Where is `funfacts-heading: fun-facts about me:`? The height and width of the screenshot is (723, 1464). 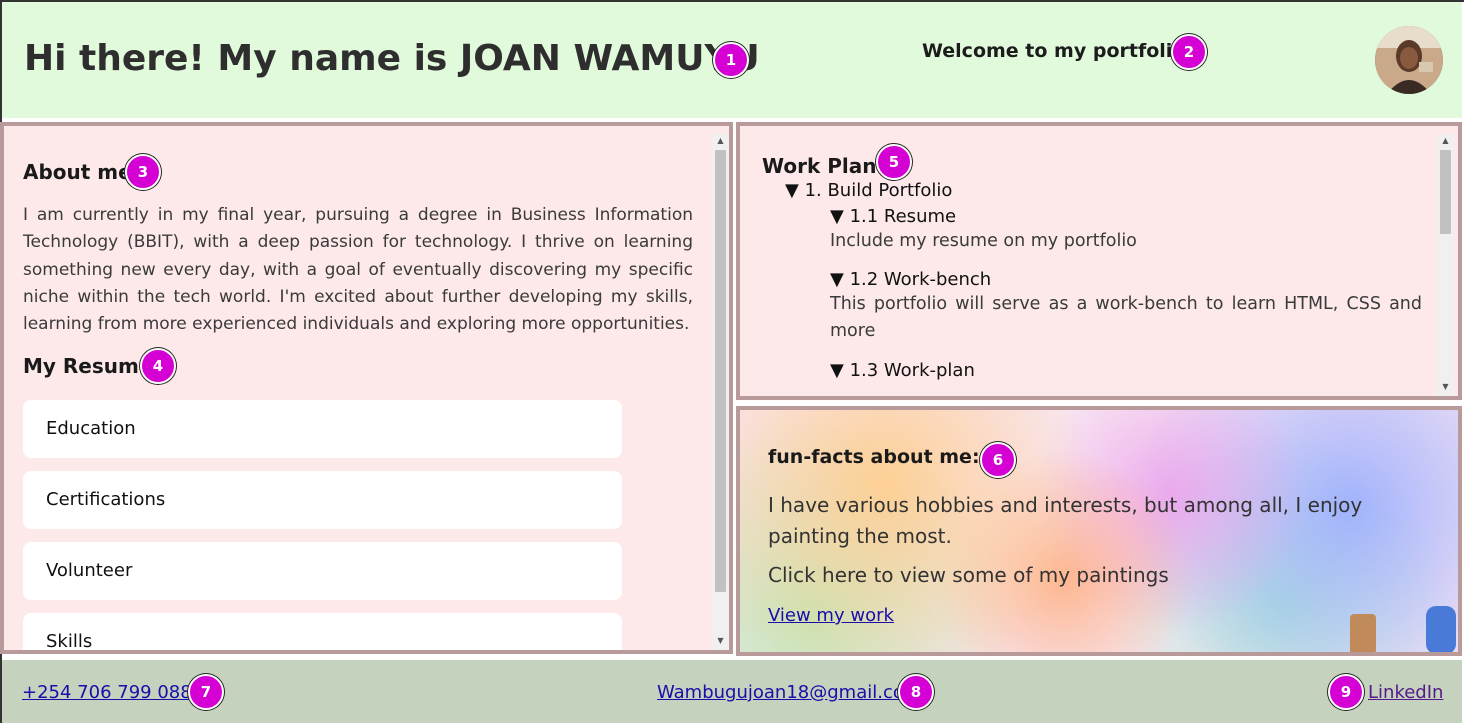 funfacts-heading: fun-facts about me: is located at coordinates (874, 457).